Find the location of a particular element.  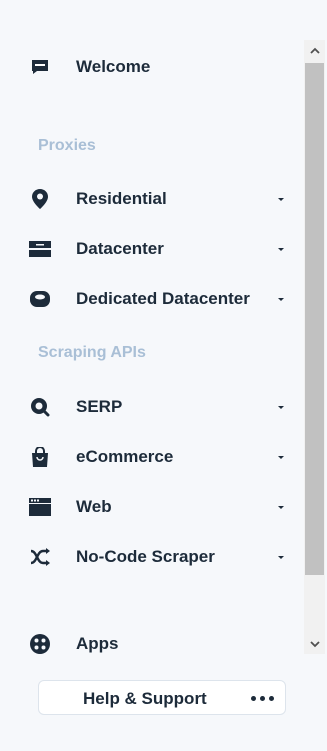

chat-message-icon is located at coordinates (40, 67).